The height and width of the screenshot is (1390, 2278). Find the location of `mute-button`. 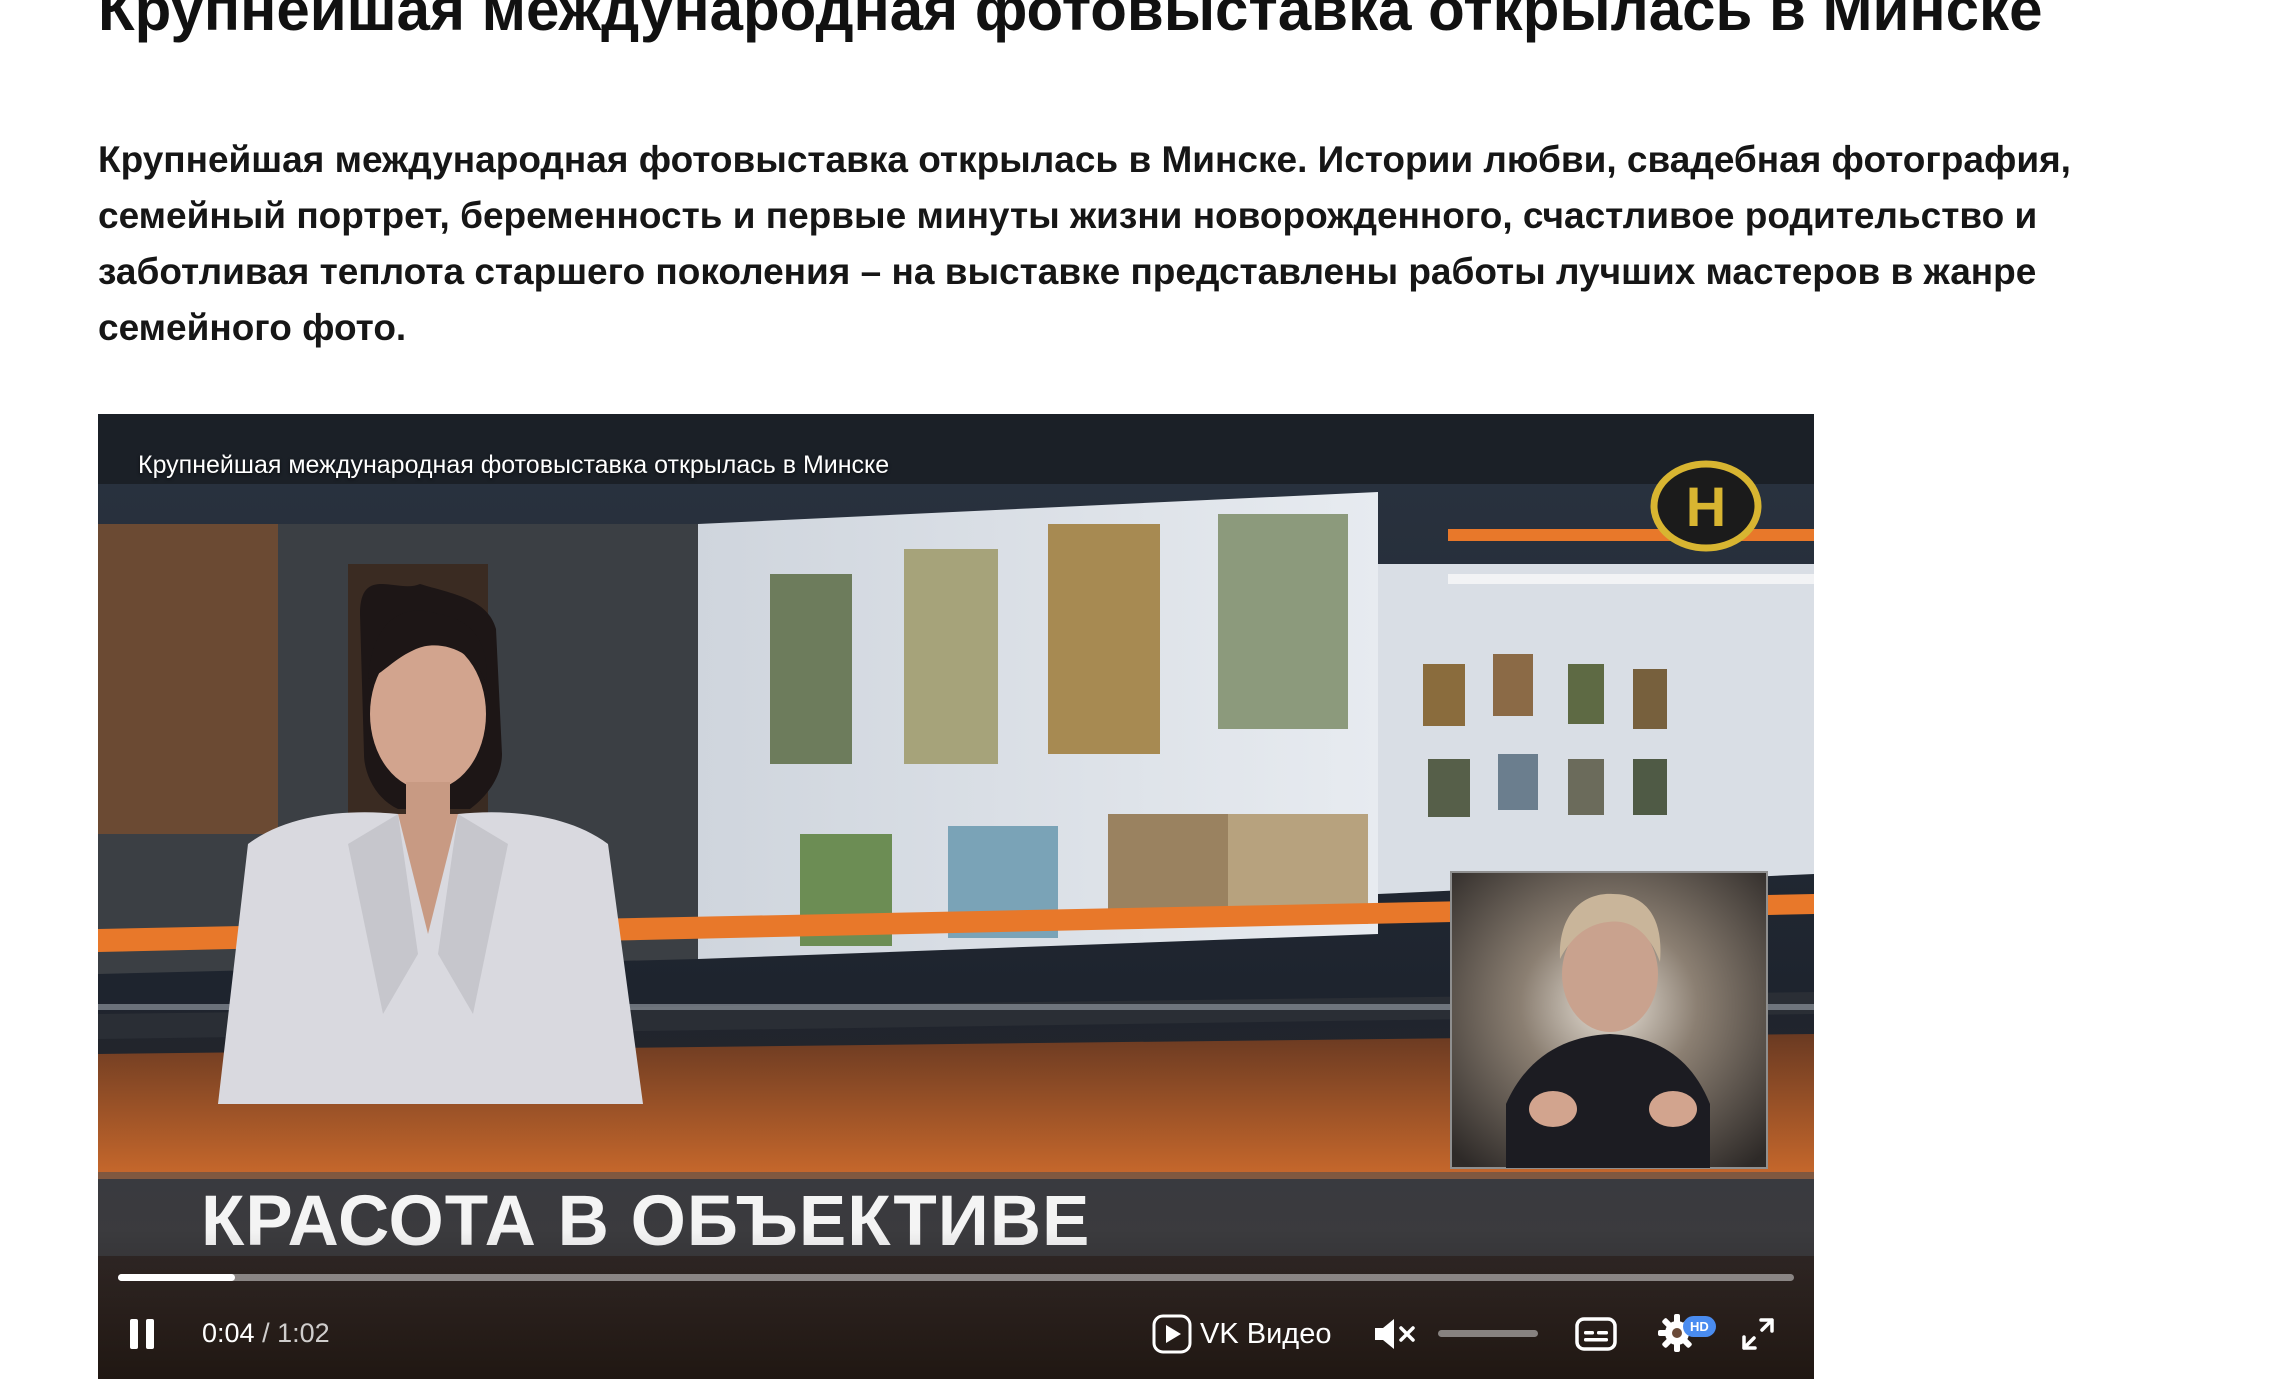

mute-button is located at coordinates (1396, 1334).